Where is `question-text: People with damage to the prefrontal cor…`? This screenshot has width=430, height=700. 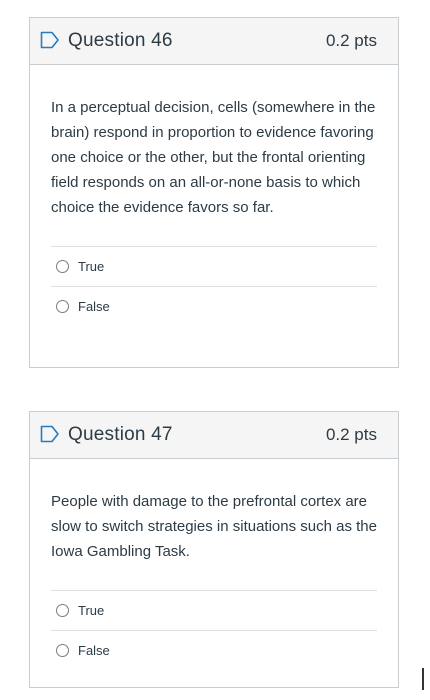
question-text: People with damage to the prefrontal cor… is located at coordinates (214, 526).